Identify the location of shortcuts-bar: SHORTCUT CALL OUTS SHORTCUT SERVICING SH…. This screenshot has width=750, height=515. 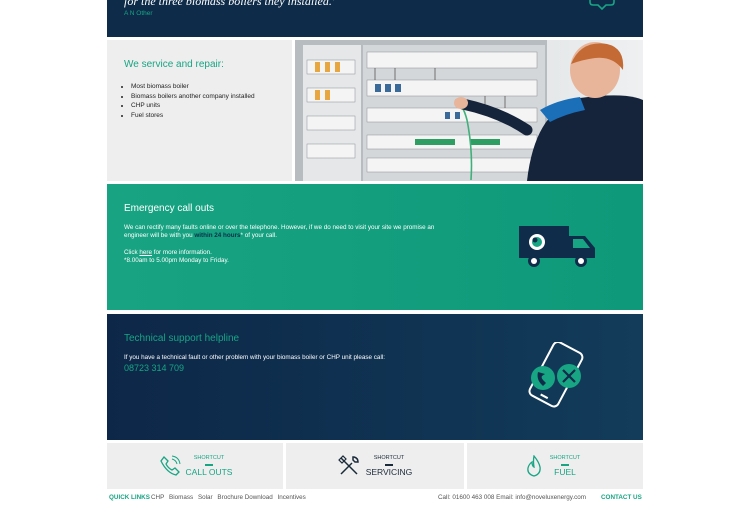
(375, 466).